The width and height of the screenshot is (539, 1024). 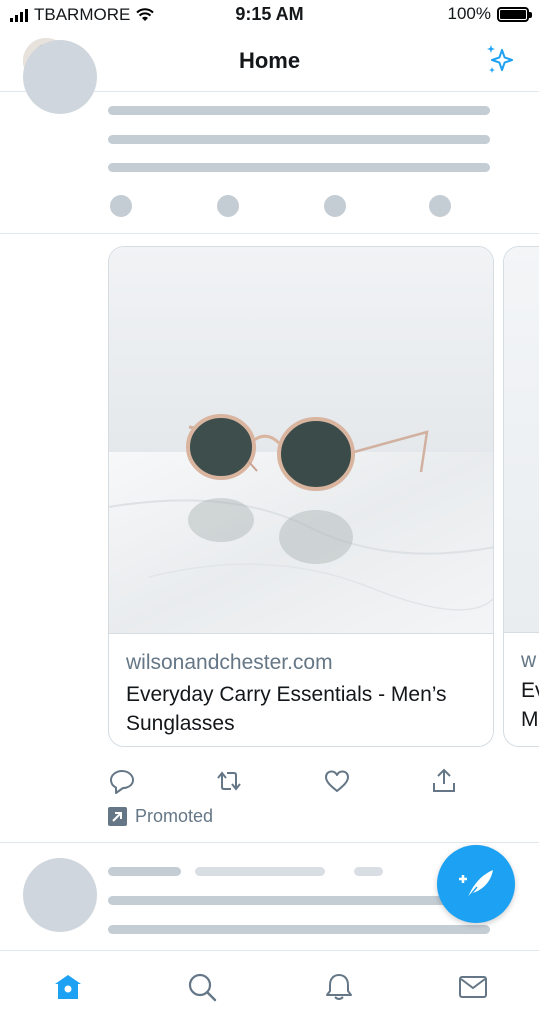 What do you see at coordinates (444, 781) in the screenshot?
I see `share-icon` at bounding box center [444, 781].